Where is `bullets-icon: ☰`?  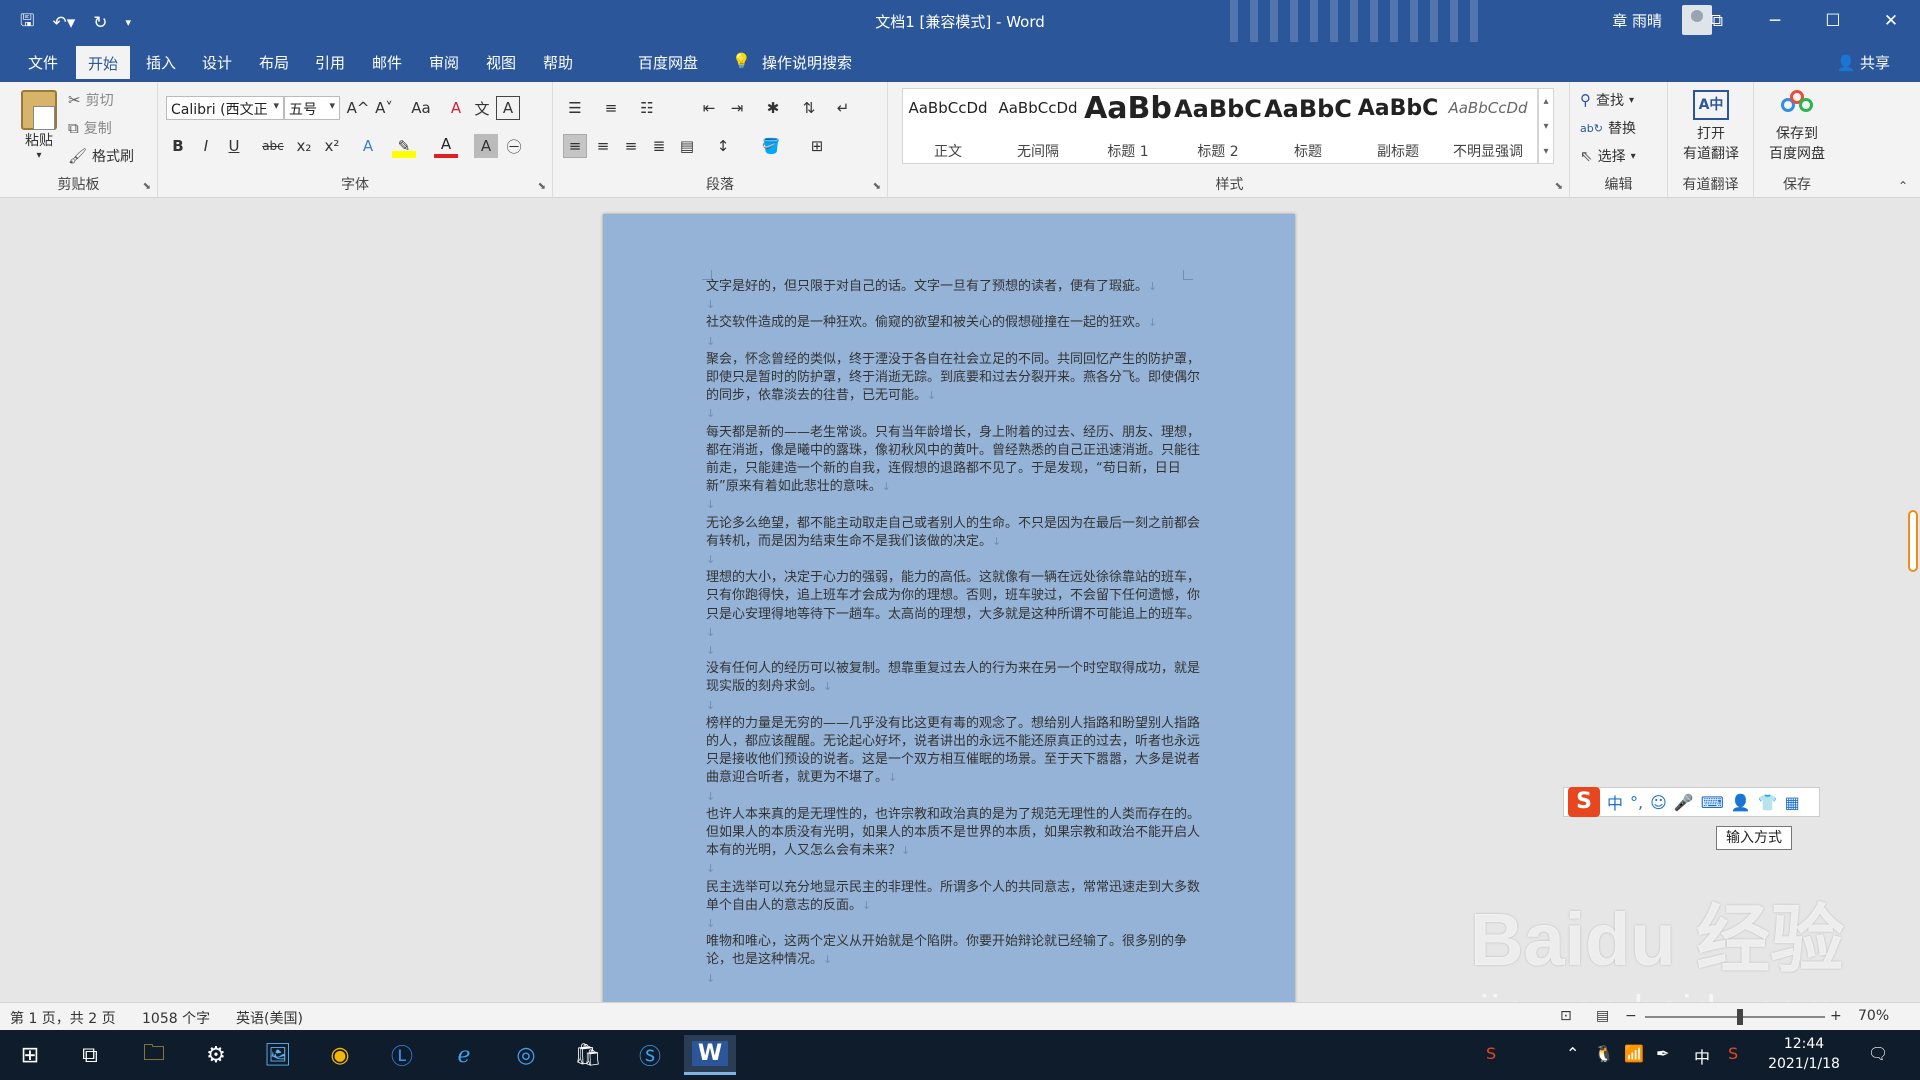 bullets-icon: ☰ is located at coordinates (575, 108).